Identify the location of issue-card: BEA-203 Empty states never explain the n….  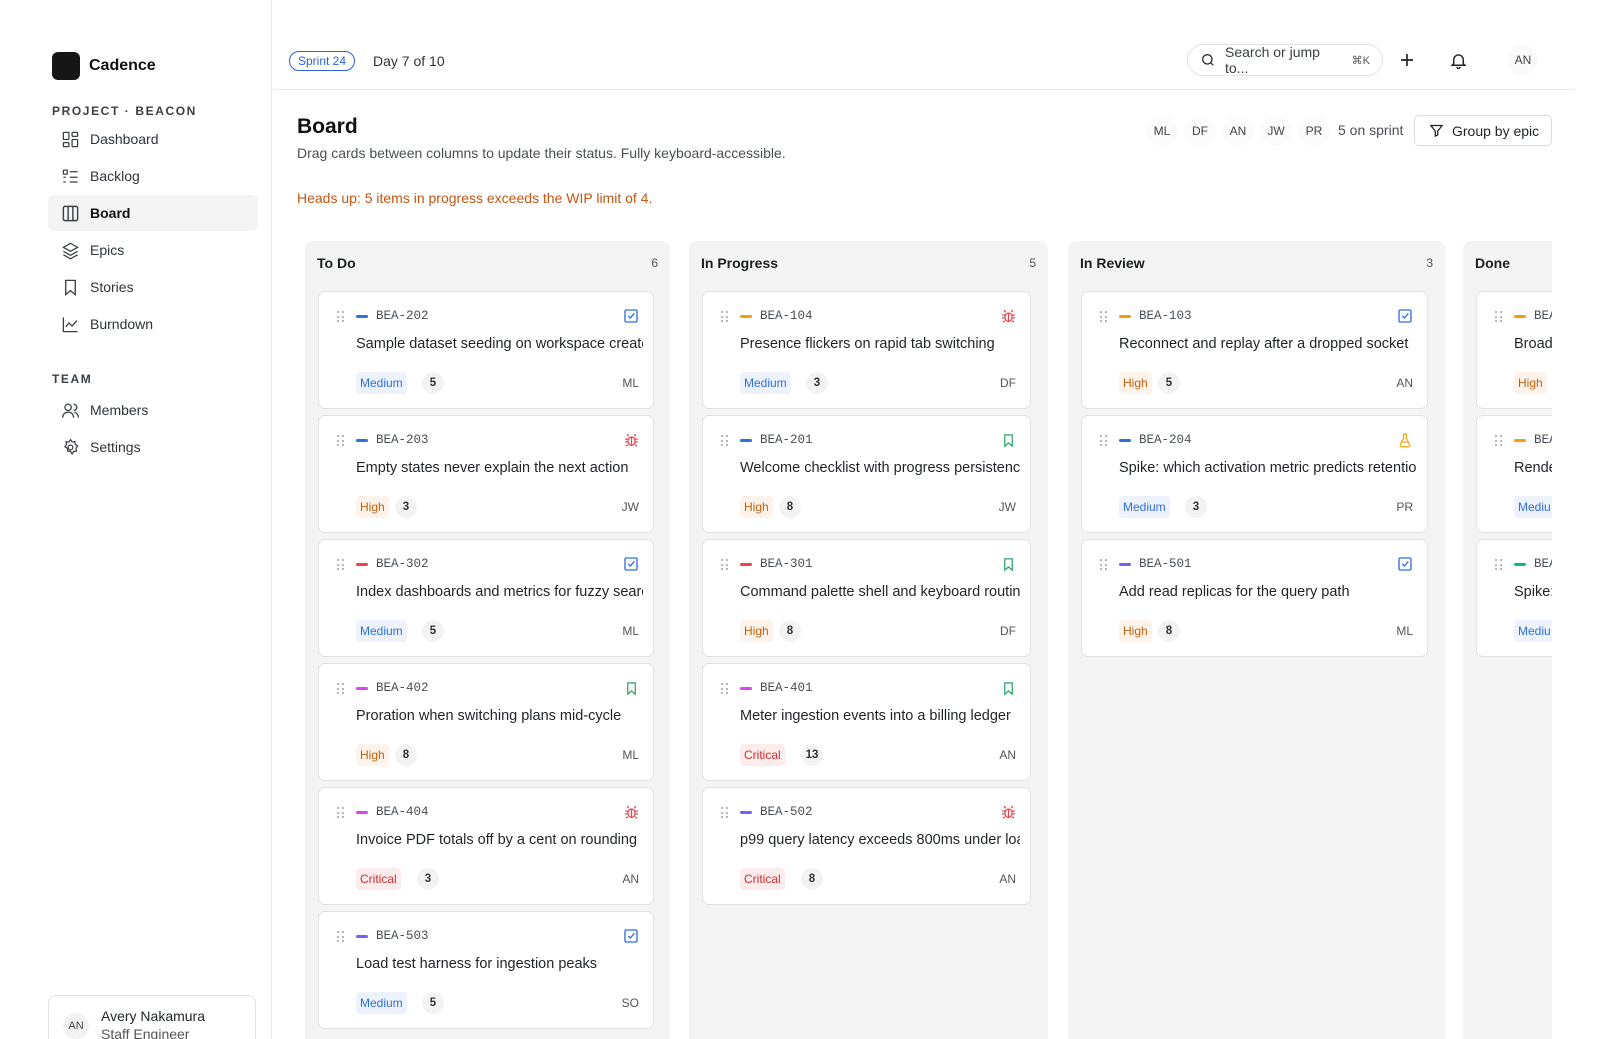
(486, 474).